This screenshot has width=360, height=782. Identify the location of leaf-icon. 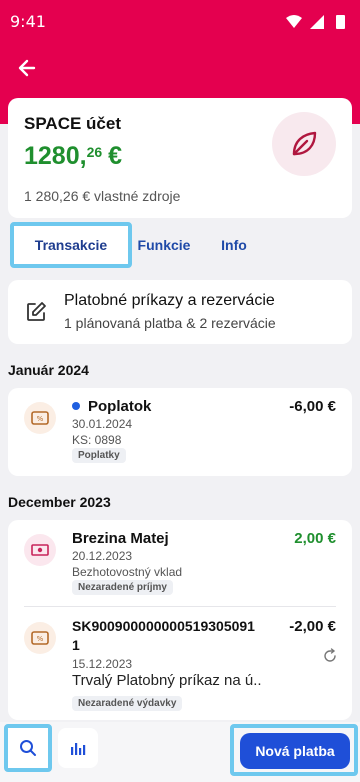
(304, 143).